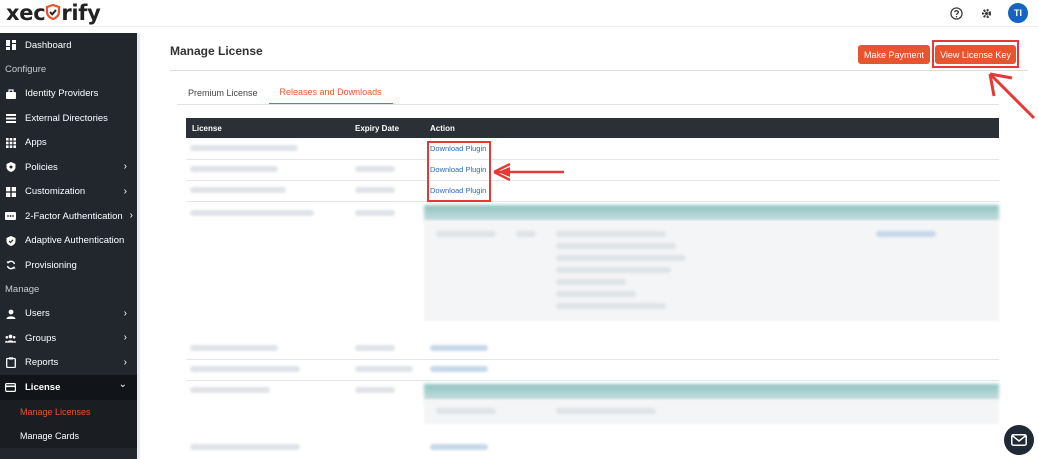 Image resolution: width=1038 pixels, height=459 pixels. I want to click on annotation-arrow-up-left, so click(1012, 96).